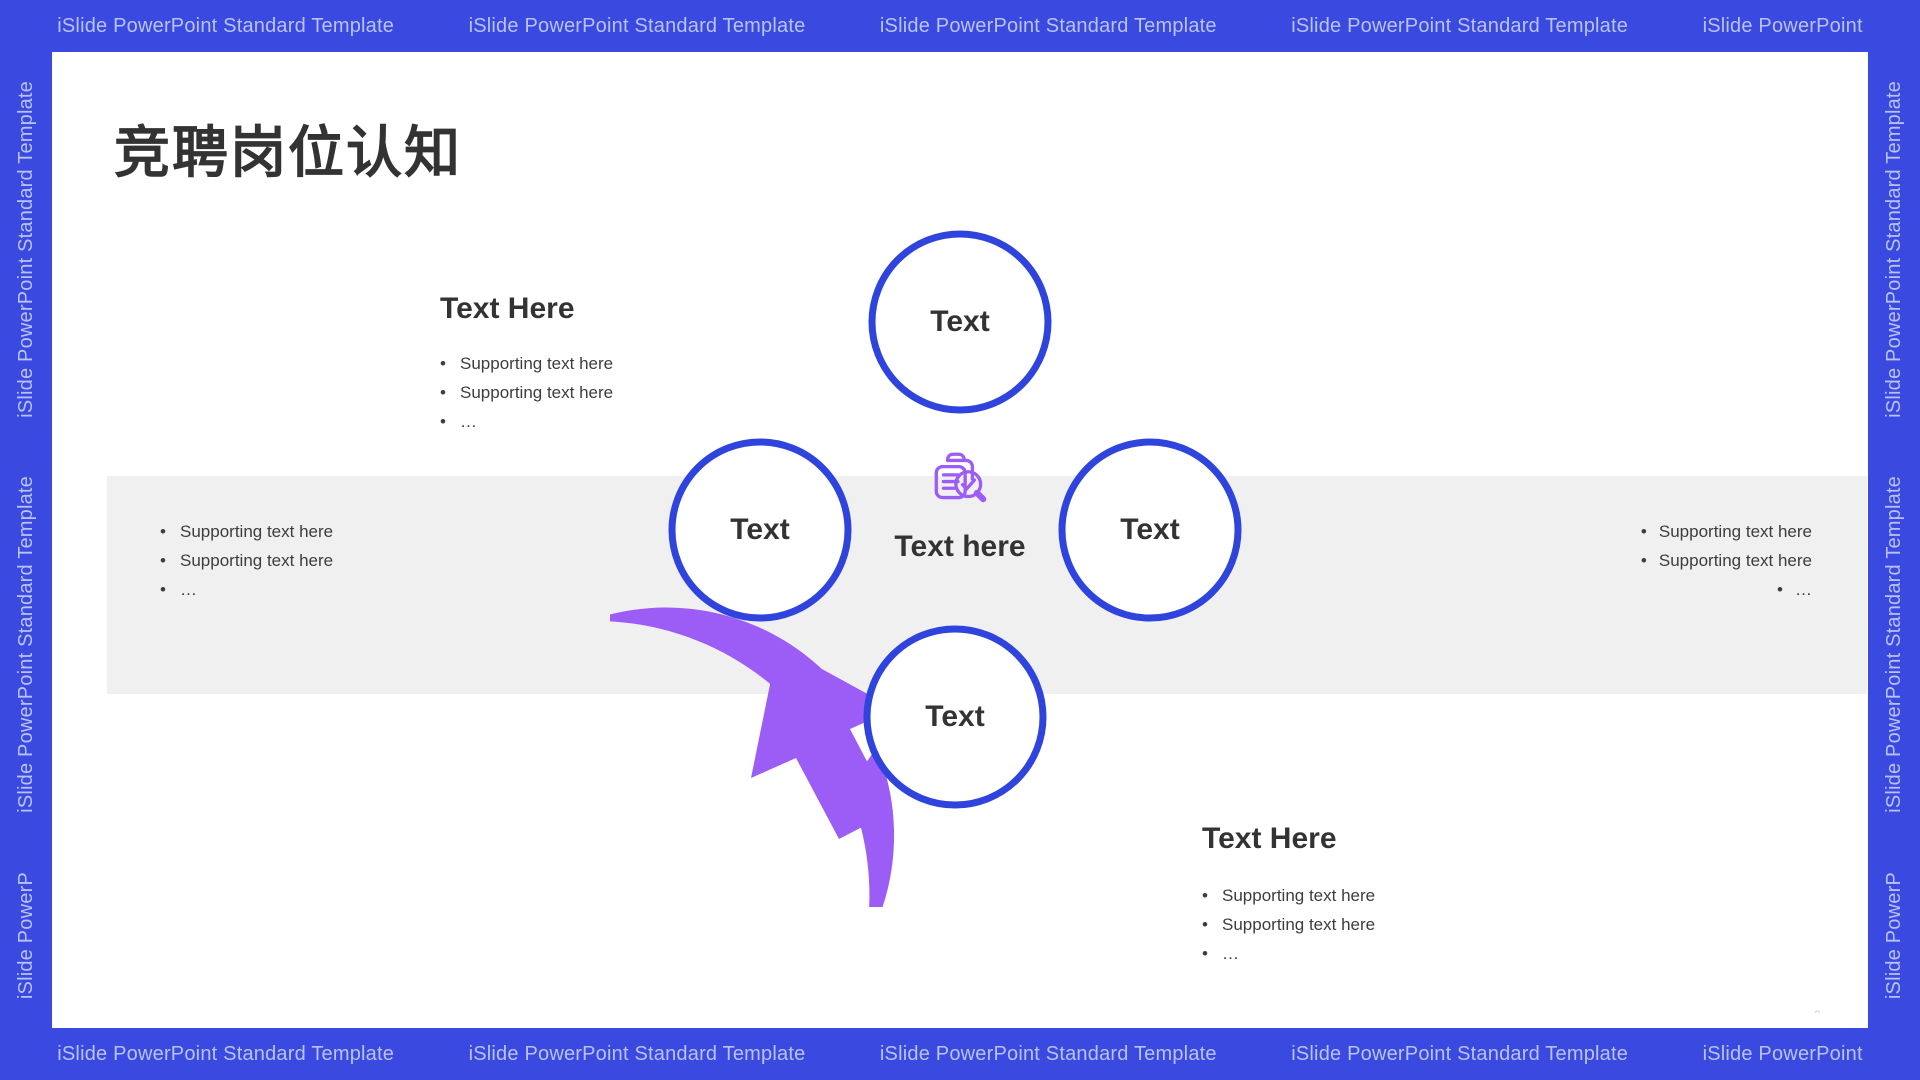  Describe the element at coordinates (960, 479) in the screenshot. I see `document-search-check-icon` at that location.